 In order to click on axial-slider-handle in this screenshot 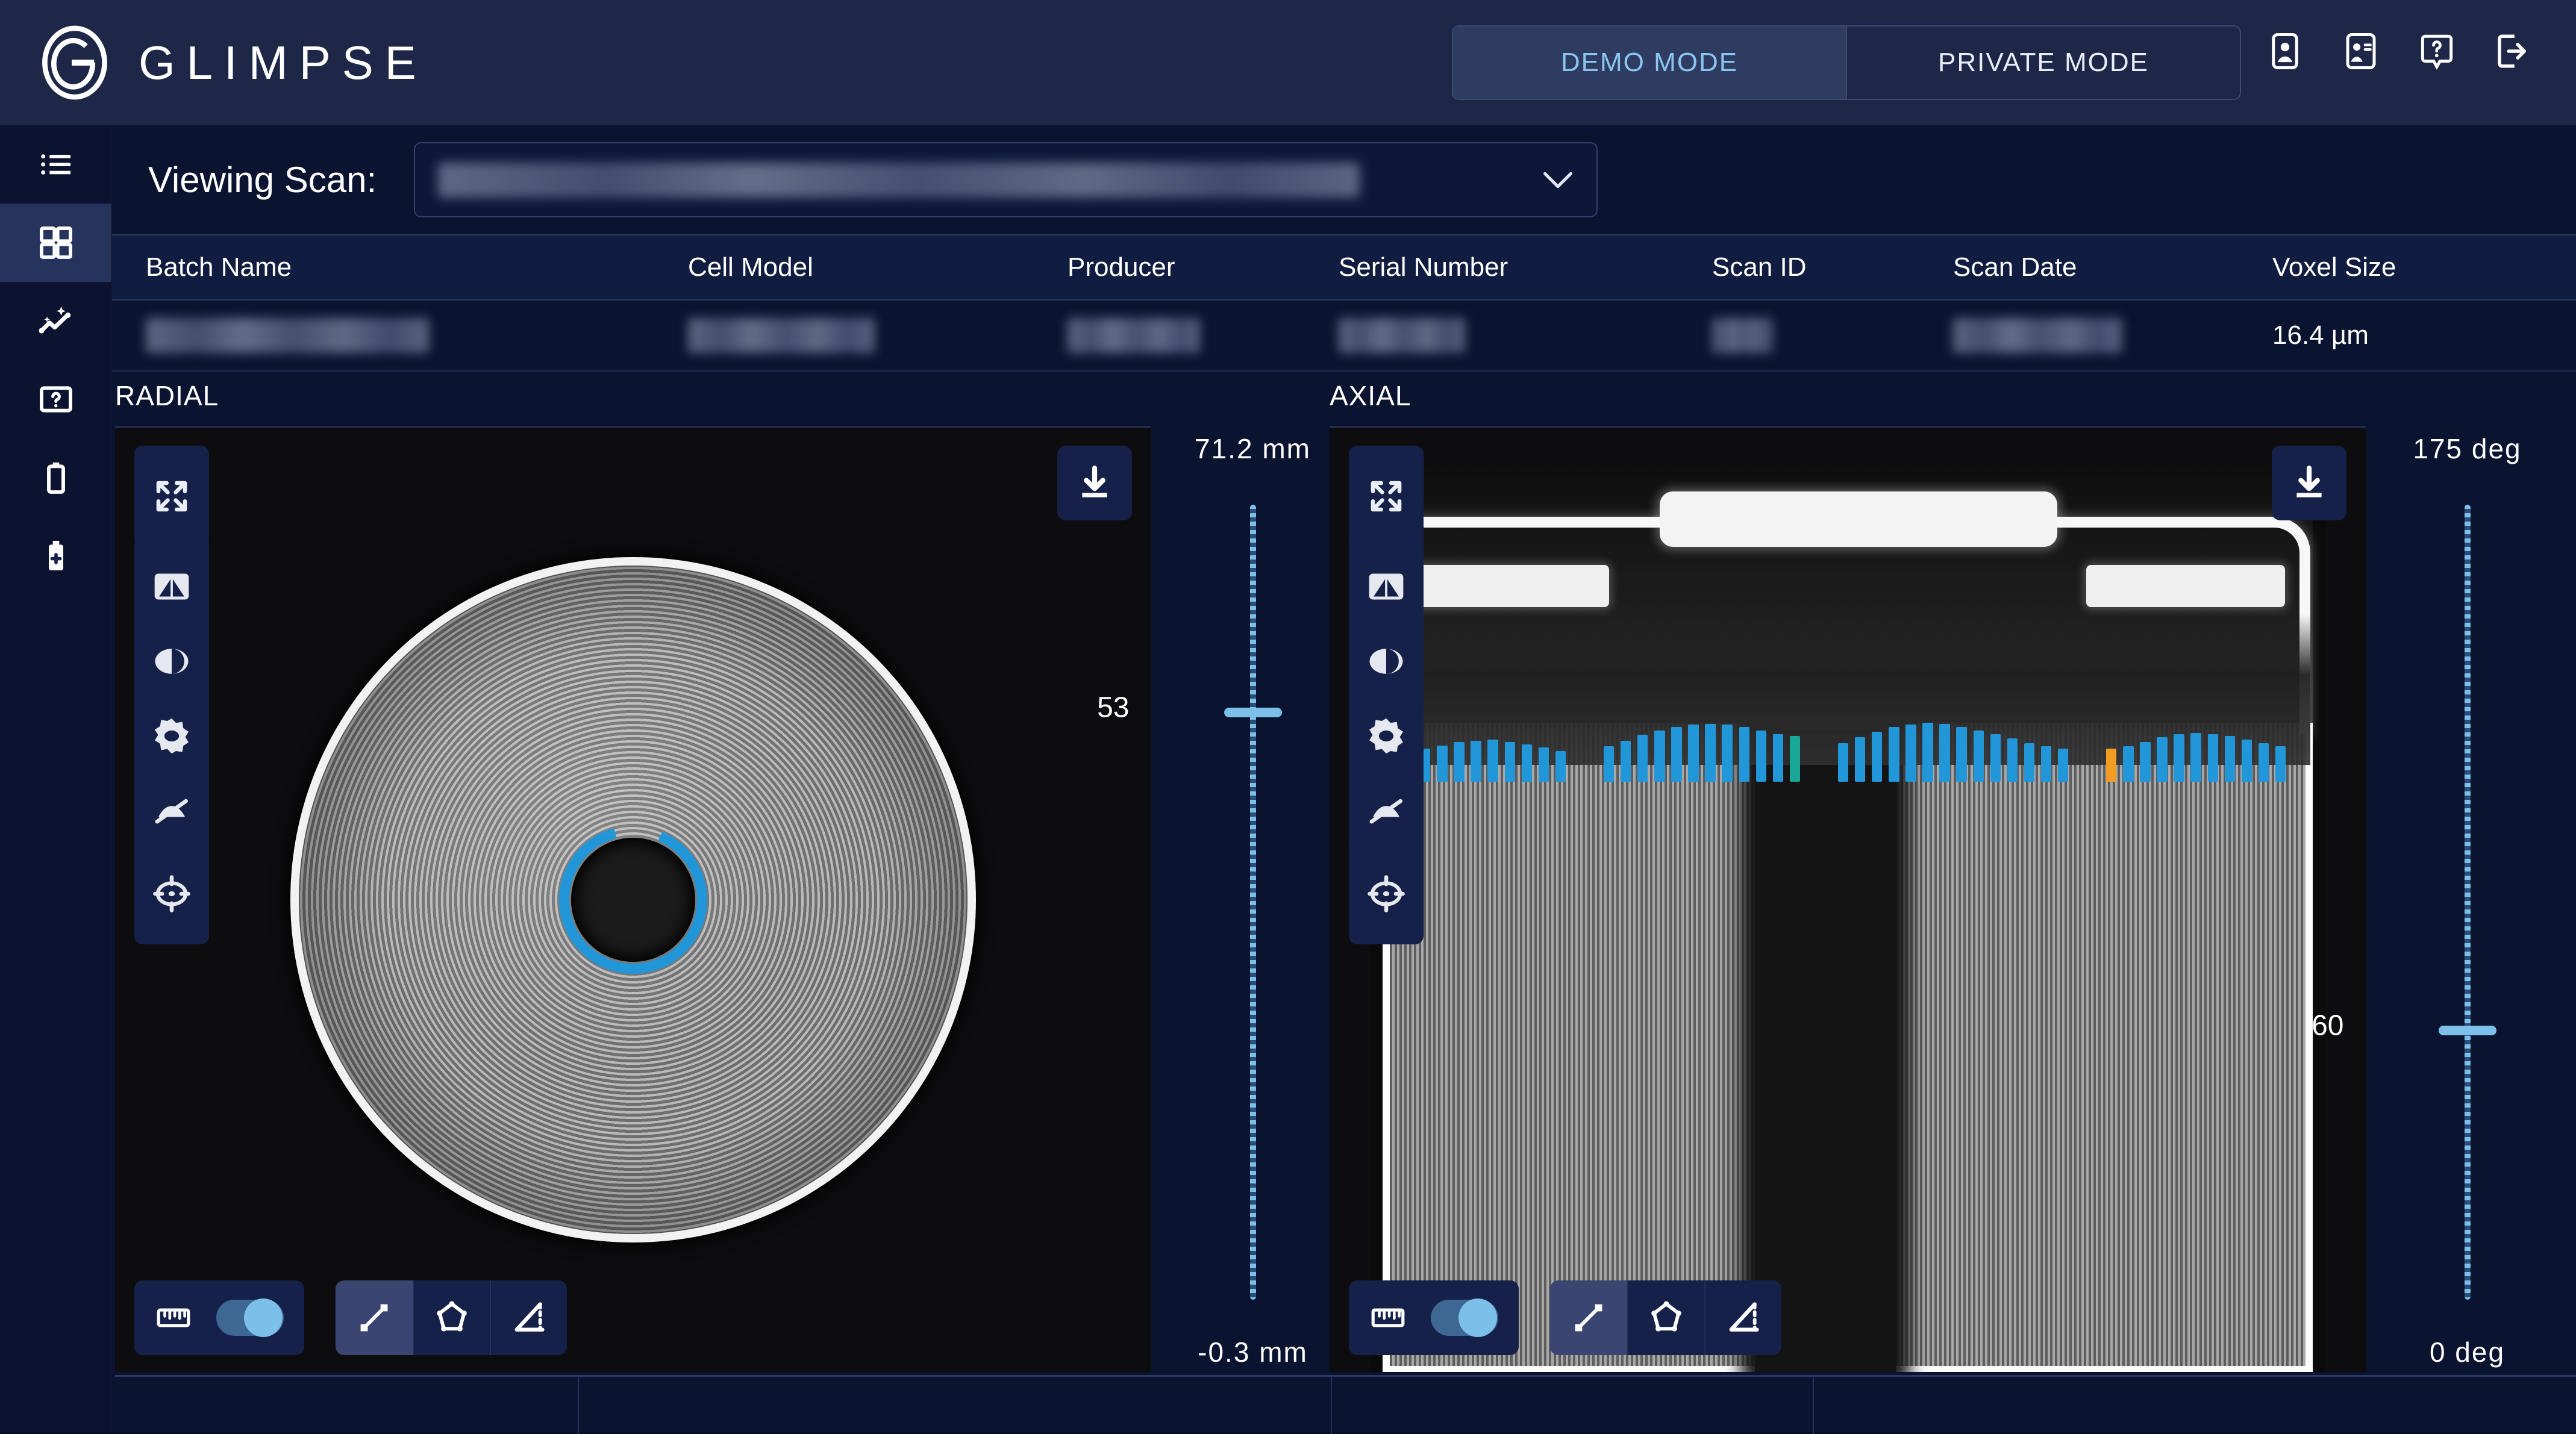, I will do `click(2467, 1030)`.